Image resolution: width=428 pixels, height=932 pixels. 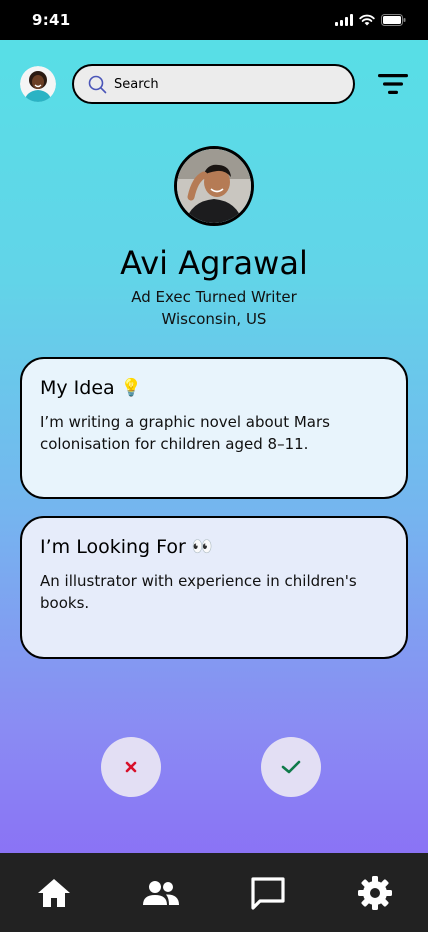 I want to click on wifi-icon, so click(x=367, y=20).